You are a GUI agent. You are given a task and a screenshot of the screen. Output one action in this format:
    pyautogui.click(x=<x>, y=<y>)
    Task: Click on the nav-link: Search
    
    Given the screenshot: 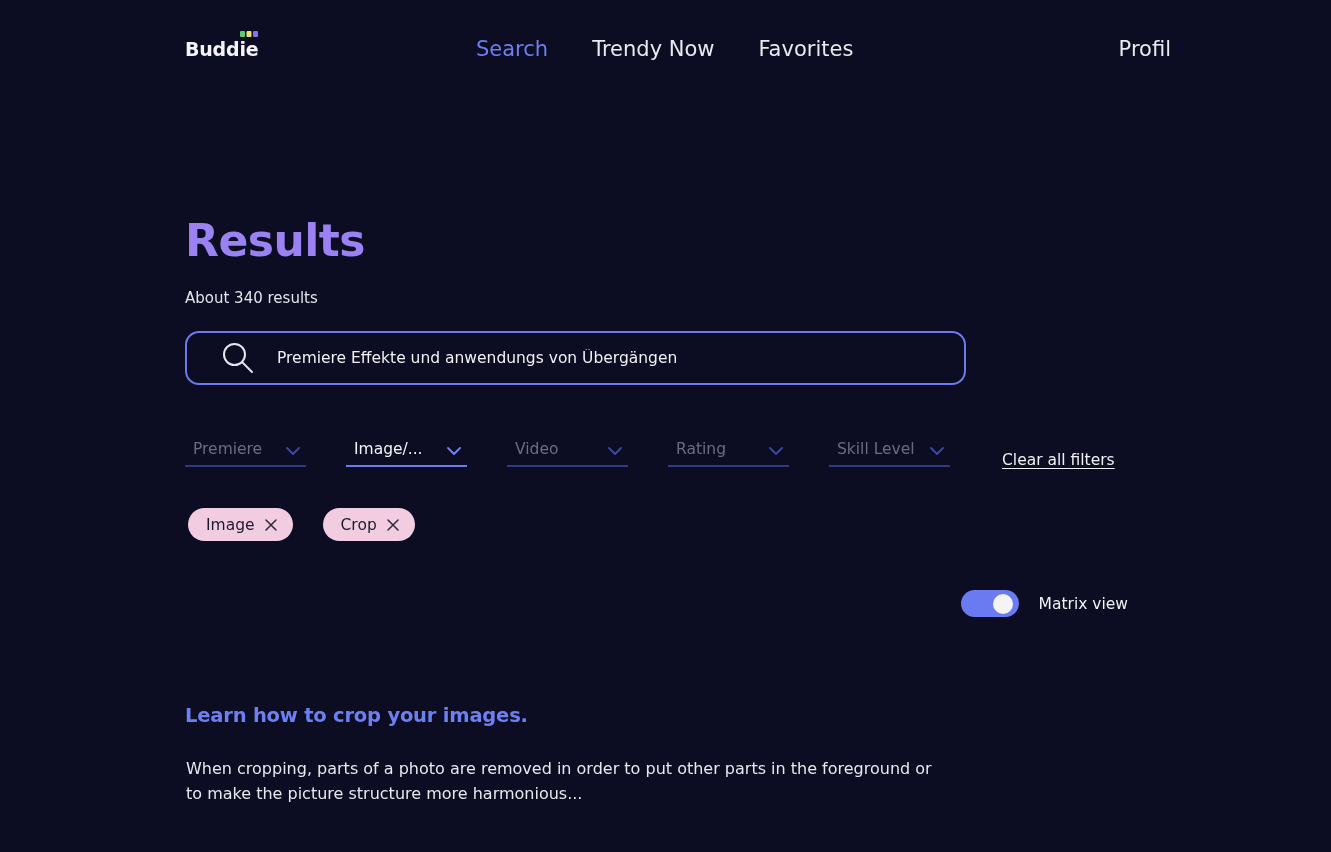 What is the action you would take?
    pyautogui.click(x=512, y=49)
    